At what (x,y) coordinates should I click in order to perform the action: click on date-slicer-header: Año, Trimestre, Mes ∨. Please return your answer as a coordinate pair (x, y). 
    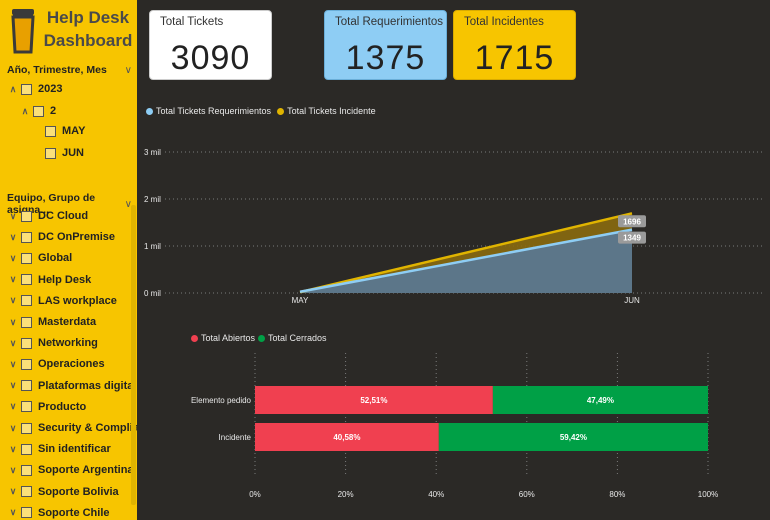
    Looking at the image, I should click on (69, 70).